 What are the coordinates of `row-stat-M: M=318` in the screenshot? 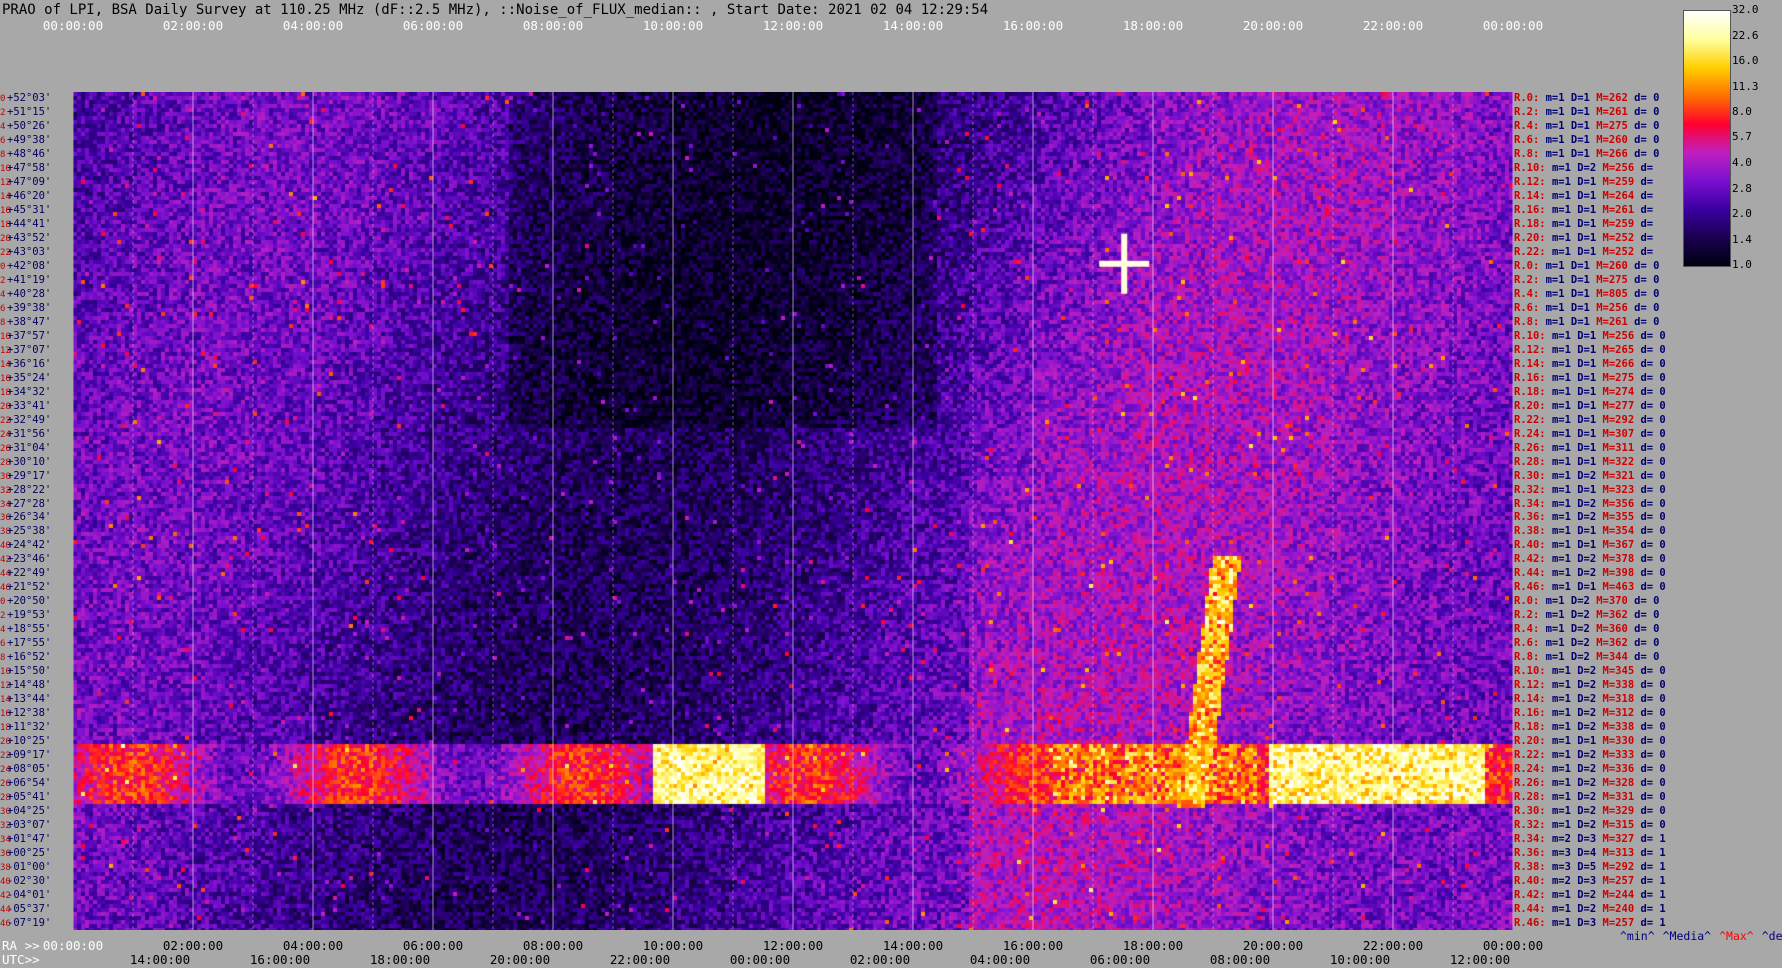 It's located at (1621, 699).